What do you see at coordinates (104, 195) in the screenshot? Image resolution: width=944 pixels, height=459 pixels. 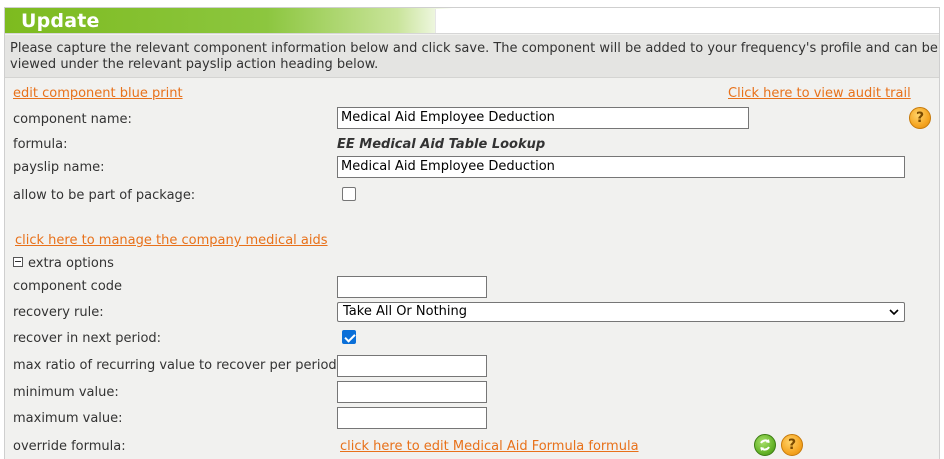 I see `package-label: allow to be part of package:` at bounding box center [104, 195].